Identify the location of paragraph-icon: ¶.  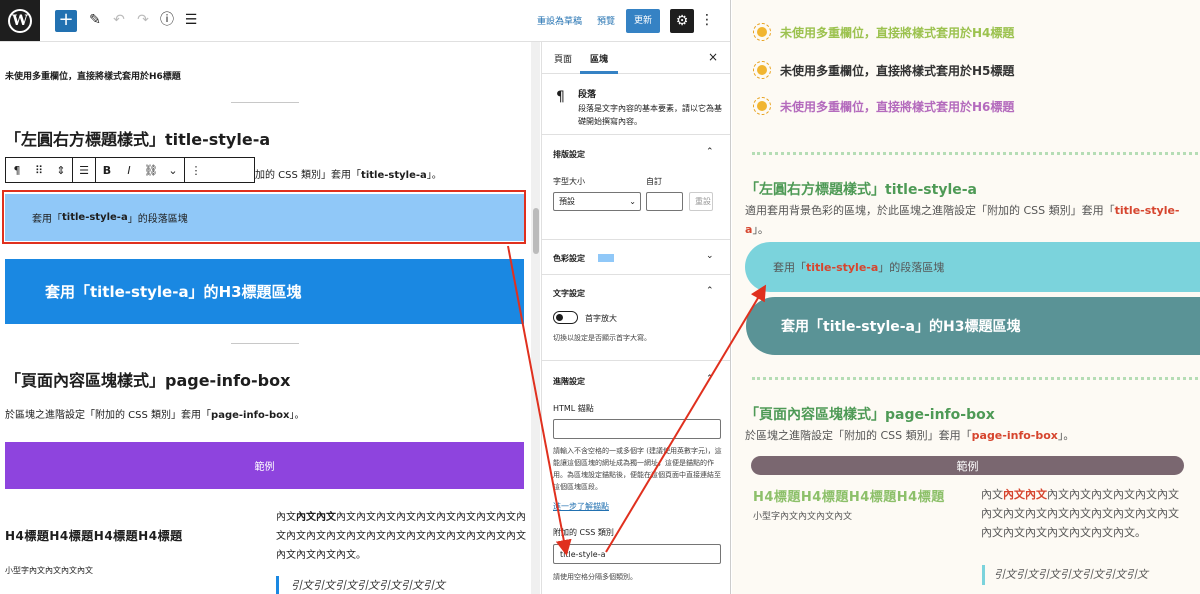
(17, 170).